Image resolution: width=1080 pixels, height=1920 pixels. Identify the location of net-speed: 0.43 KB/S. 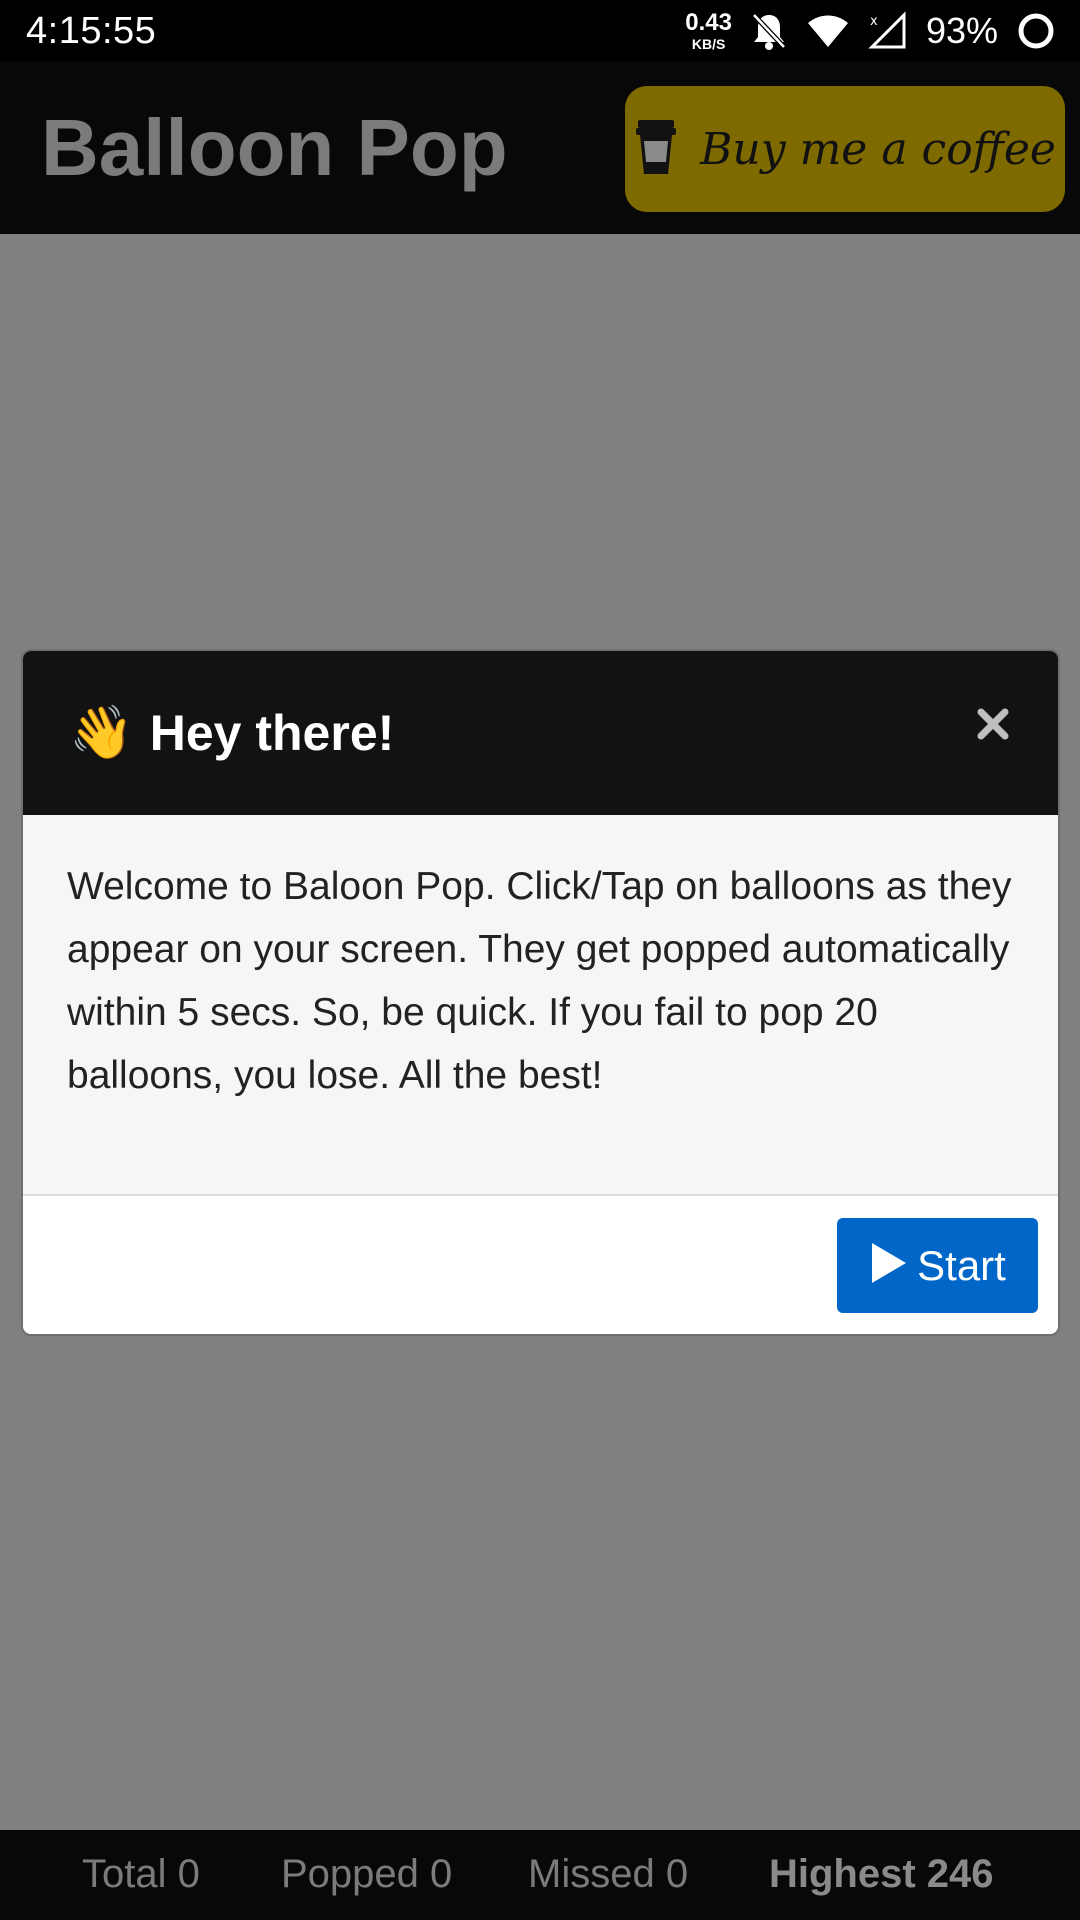
(708, 30).